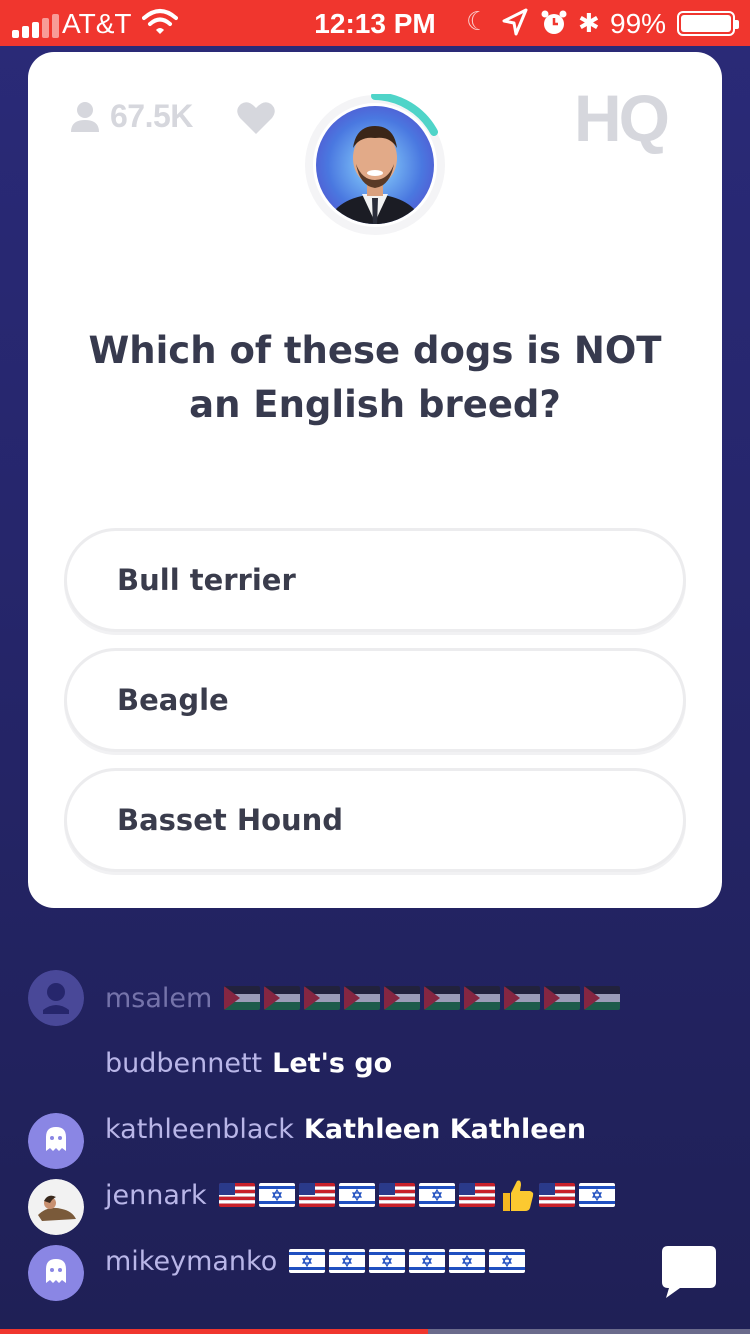 This screenshot has width=750, height=1334. Describe the element at coordinates (375, 23) in the screenshot. I see `status-bar: AT&T 12:13 PM ☾ ✱ 99%` at that location.